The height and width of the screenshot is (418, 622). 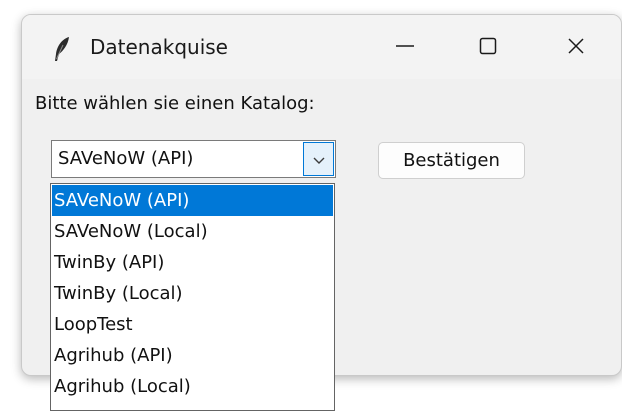 What do you see at coordinates (159, 47) in the screenshot?
I see `window-title: Datenakquise` at bounding box center [159, 47].